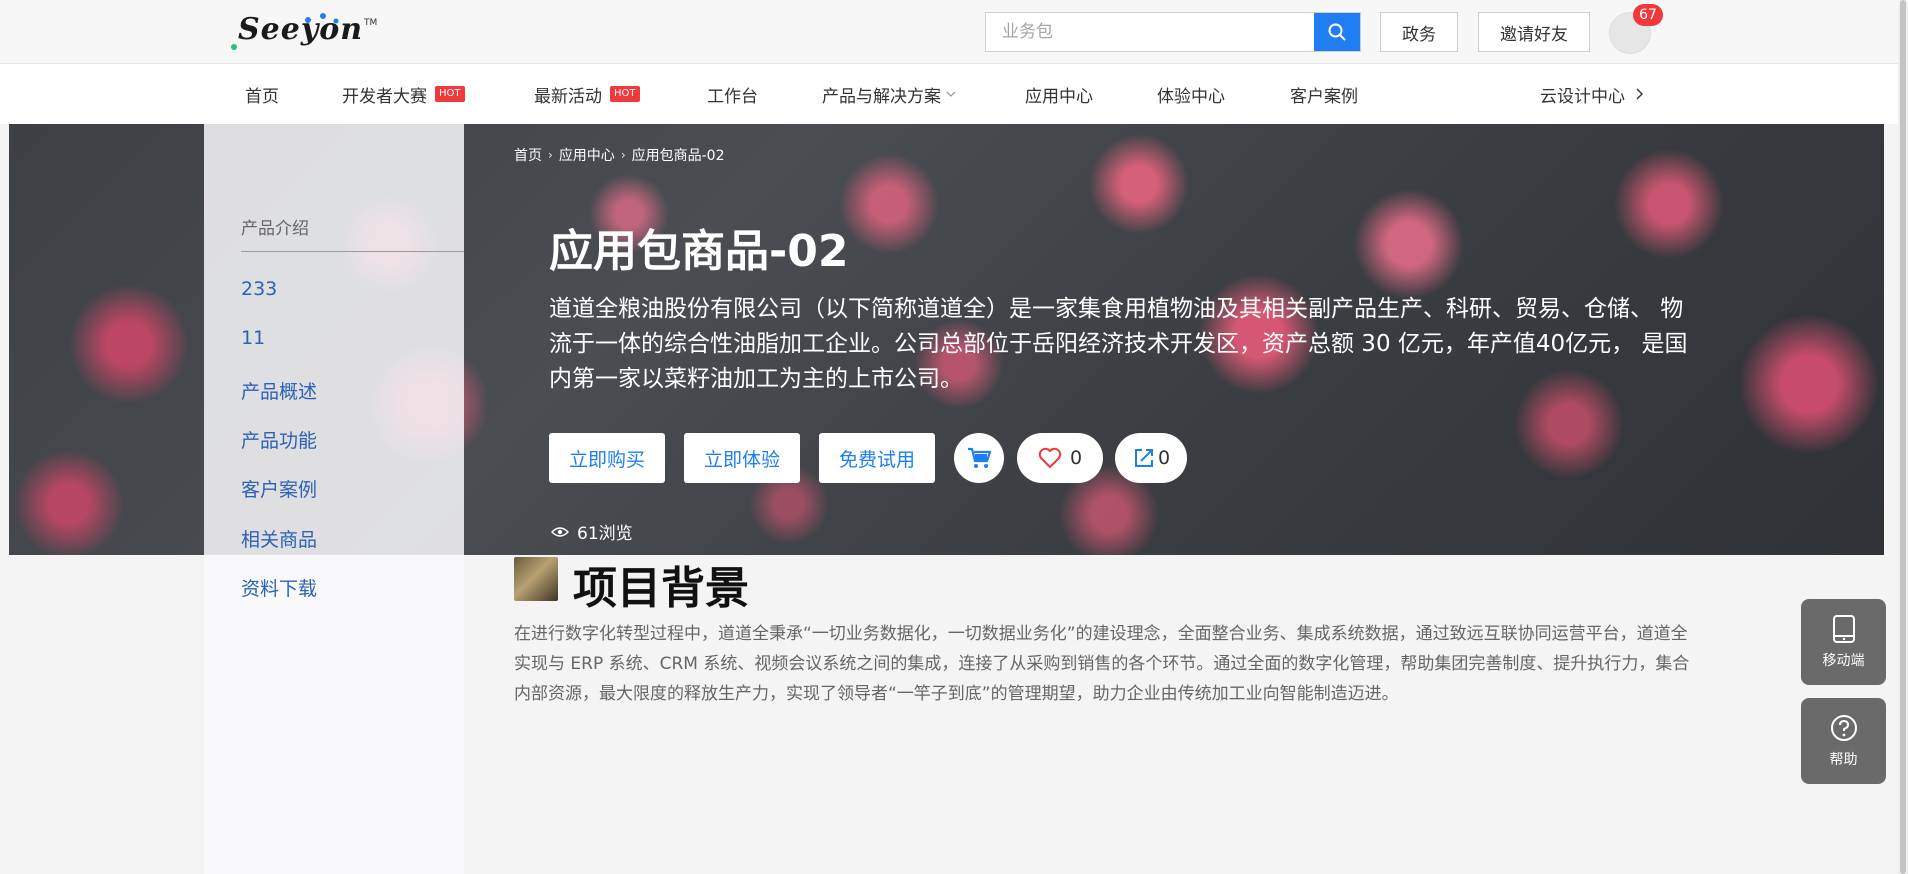 The image size is (1908, 874). What do you see at coordinates (1843, 629) in the screenshot?
I see `tablet-icon` at bounding box center [1843, 629].